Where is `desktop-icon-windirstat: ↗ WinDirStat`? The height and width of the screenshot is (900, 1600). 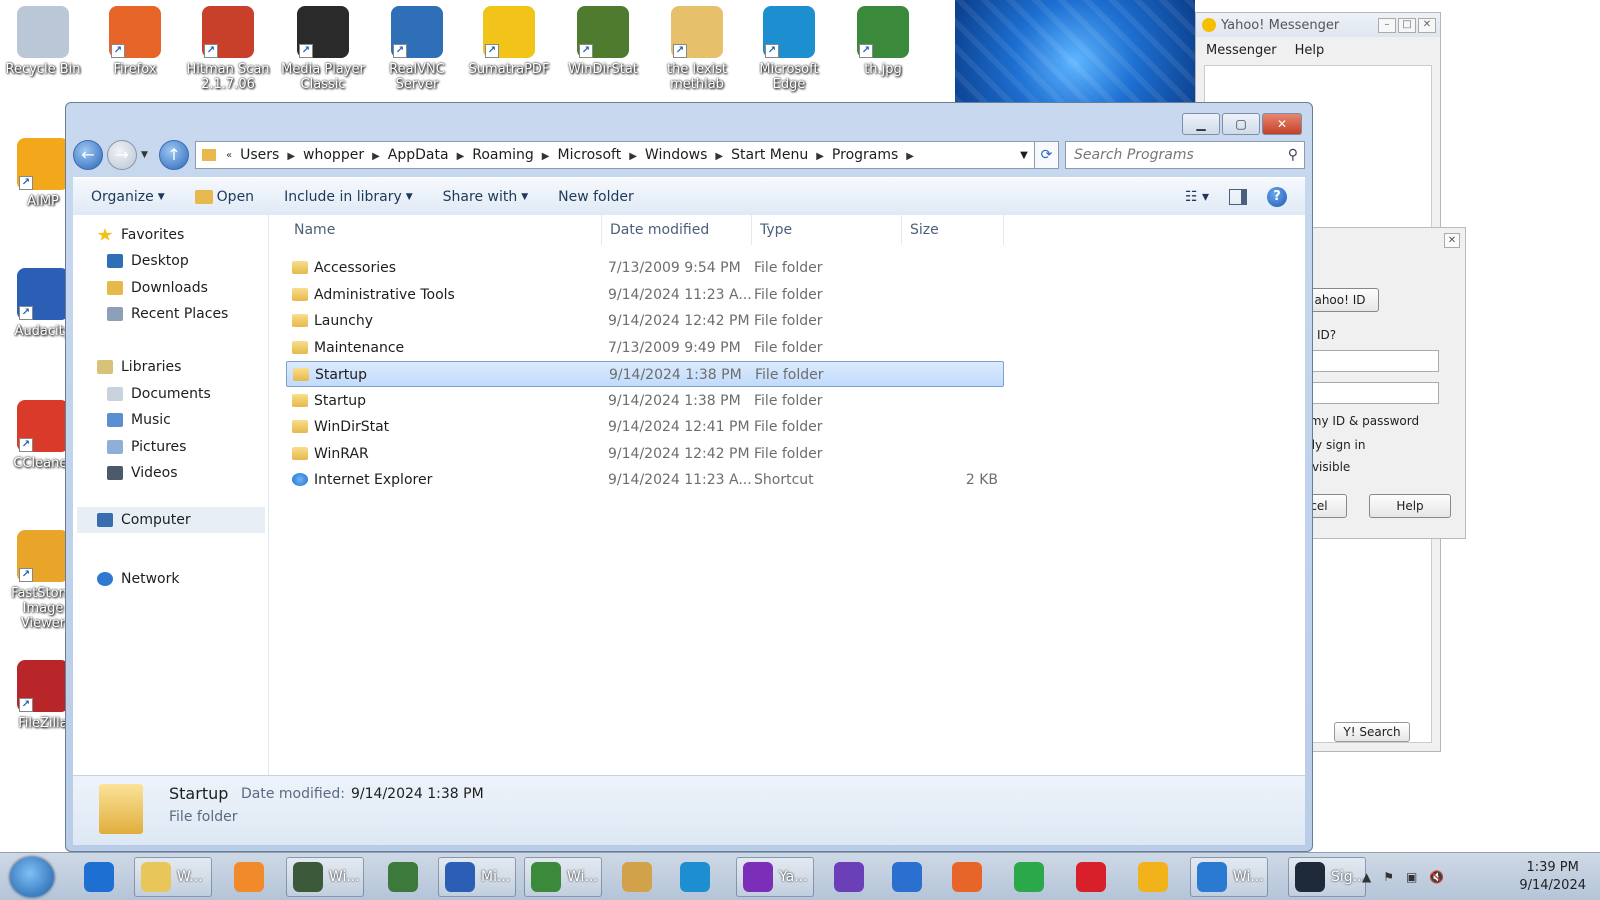 desktop-icon-windirstat: ↗ WinDirStat is located at coordinates (603, 41).